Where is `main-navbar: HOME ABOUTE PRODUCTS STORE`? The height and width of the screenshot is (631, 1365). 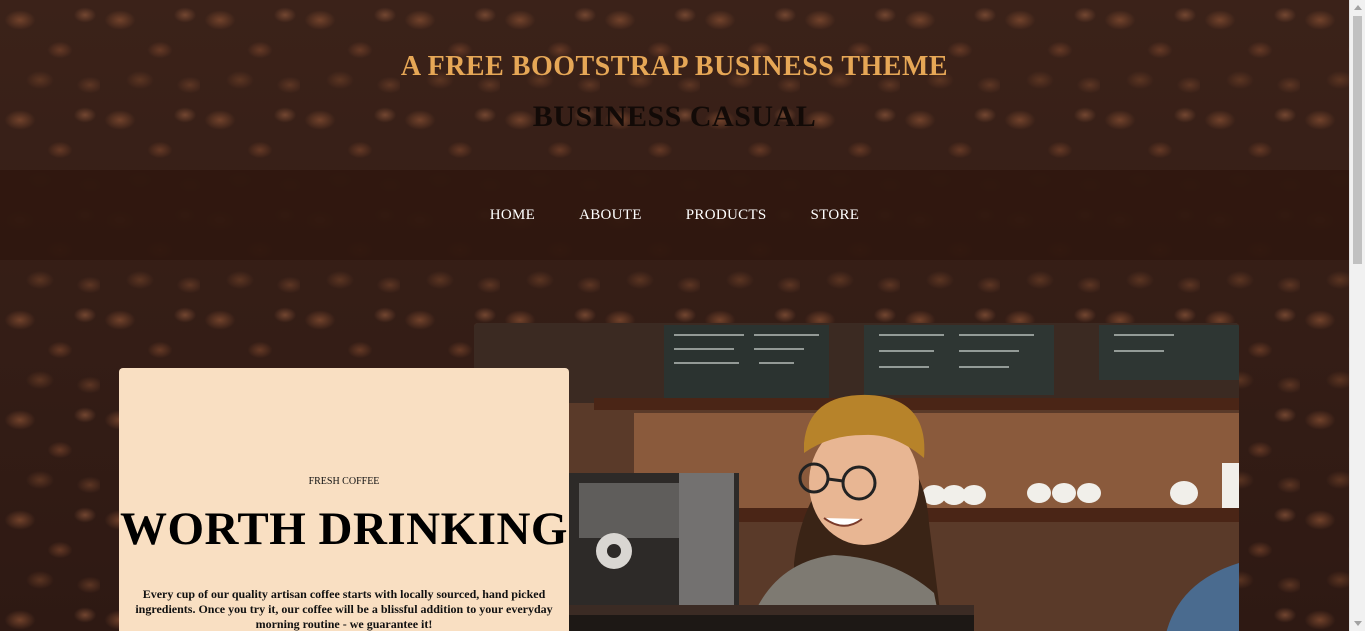
main-navbar: HOME ABOUTE PRODUCTS STORE is located at coordinates (674, 215).